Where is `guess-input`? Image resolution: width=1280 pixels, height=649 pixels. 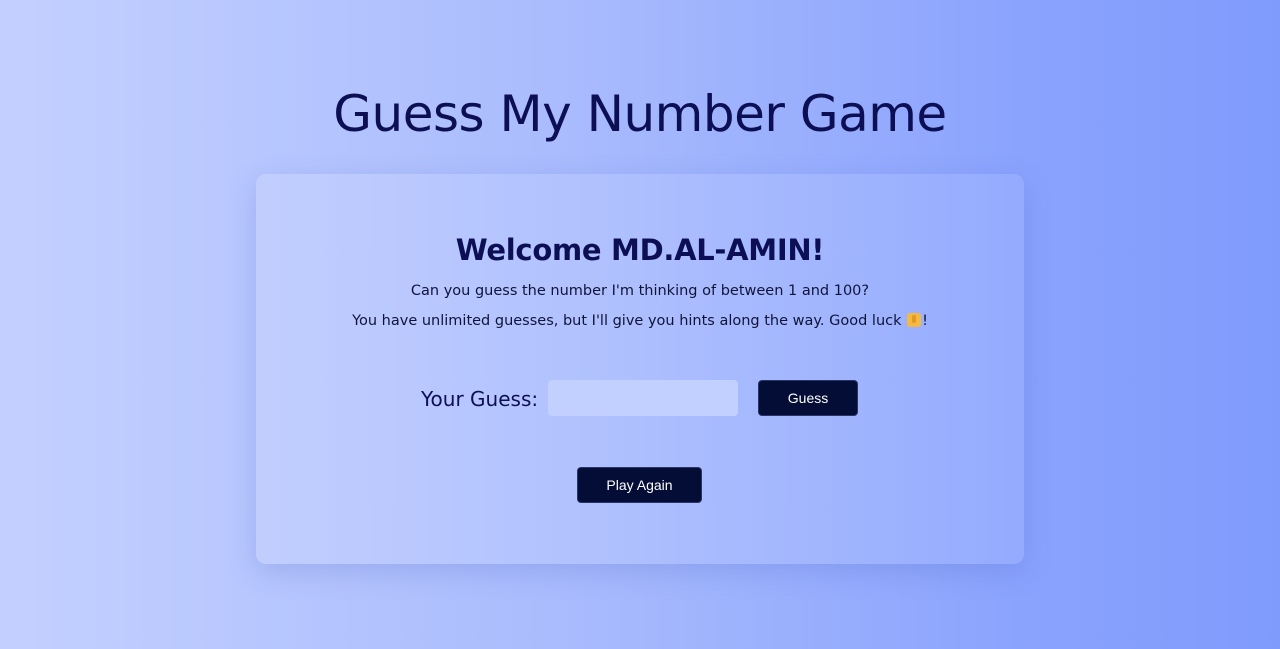 guess-input is located at coordinates (643, 398).